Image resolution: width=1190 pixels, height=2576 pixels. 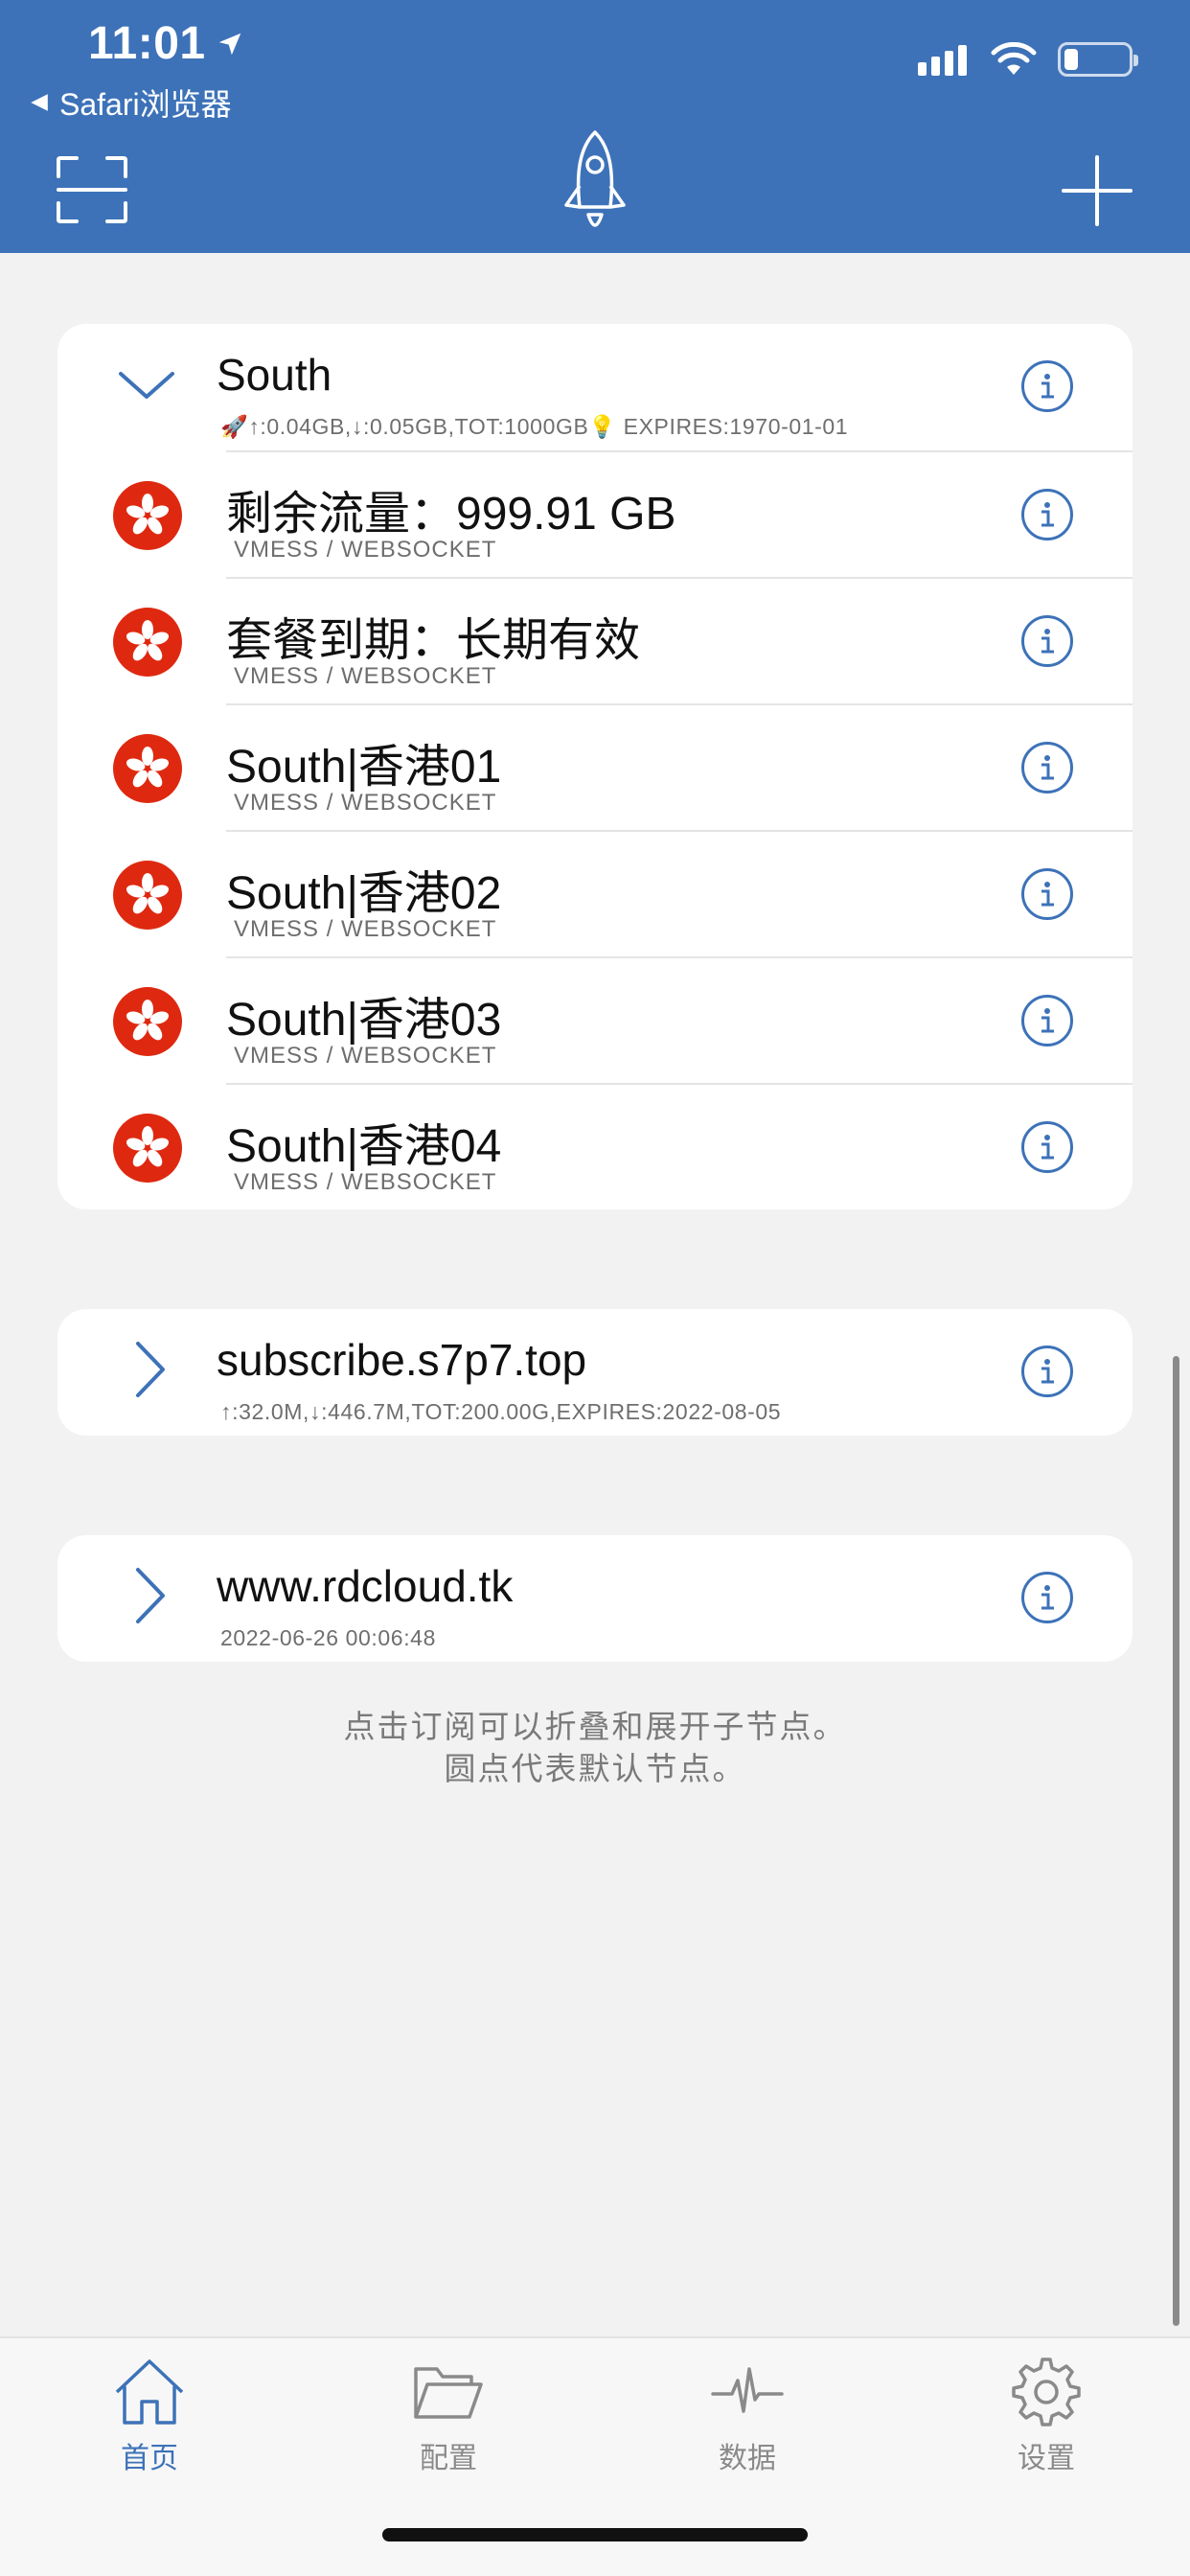 What do you see at coordinates (150, 2392) in the screenshot?
I see `home-icon` at bounding box center [150, 2392].